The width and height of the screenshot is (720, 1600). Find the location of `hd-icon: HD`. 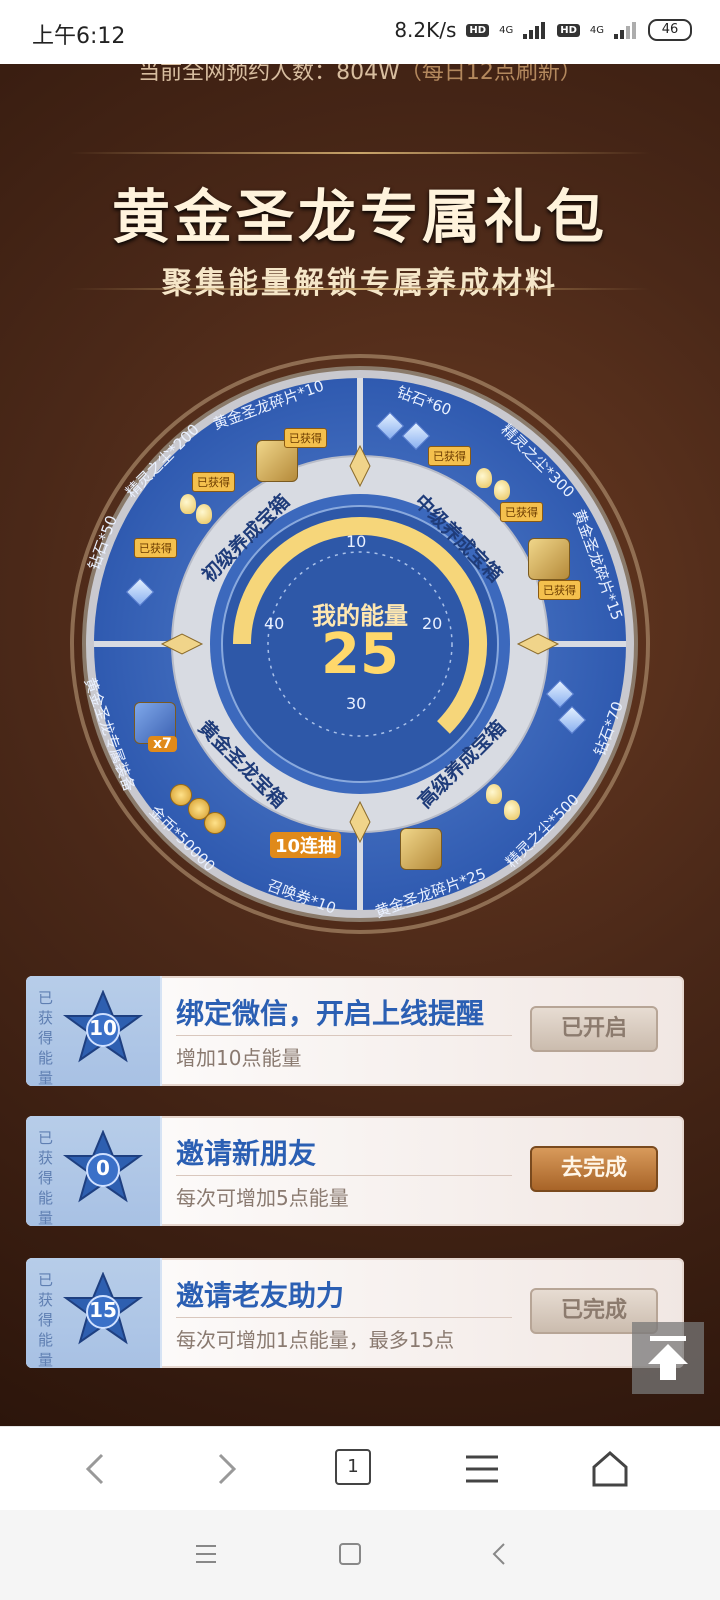

hd-icon: HD is located at coordinates (478, 30).